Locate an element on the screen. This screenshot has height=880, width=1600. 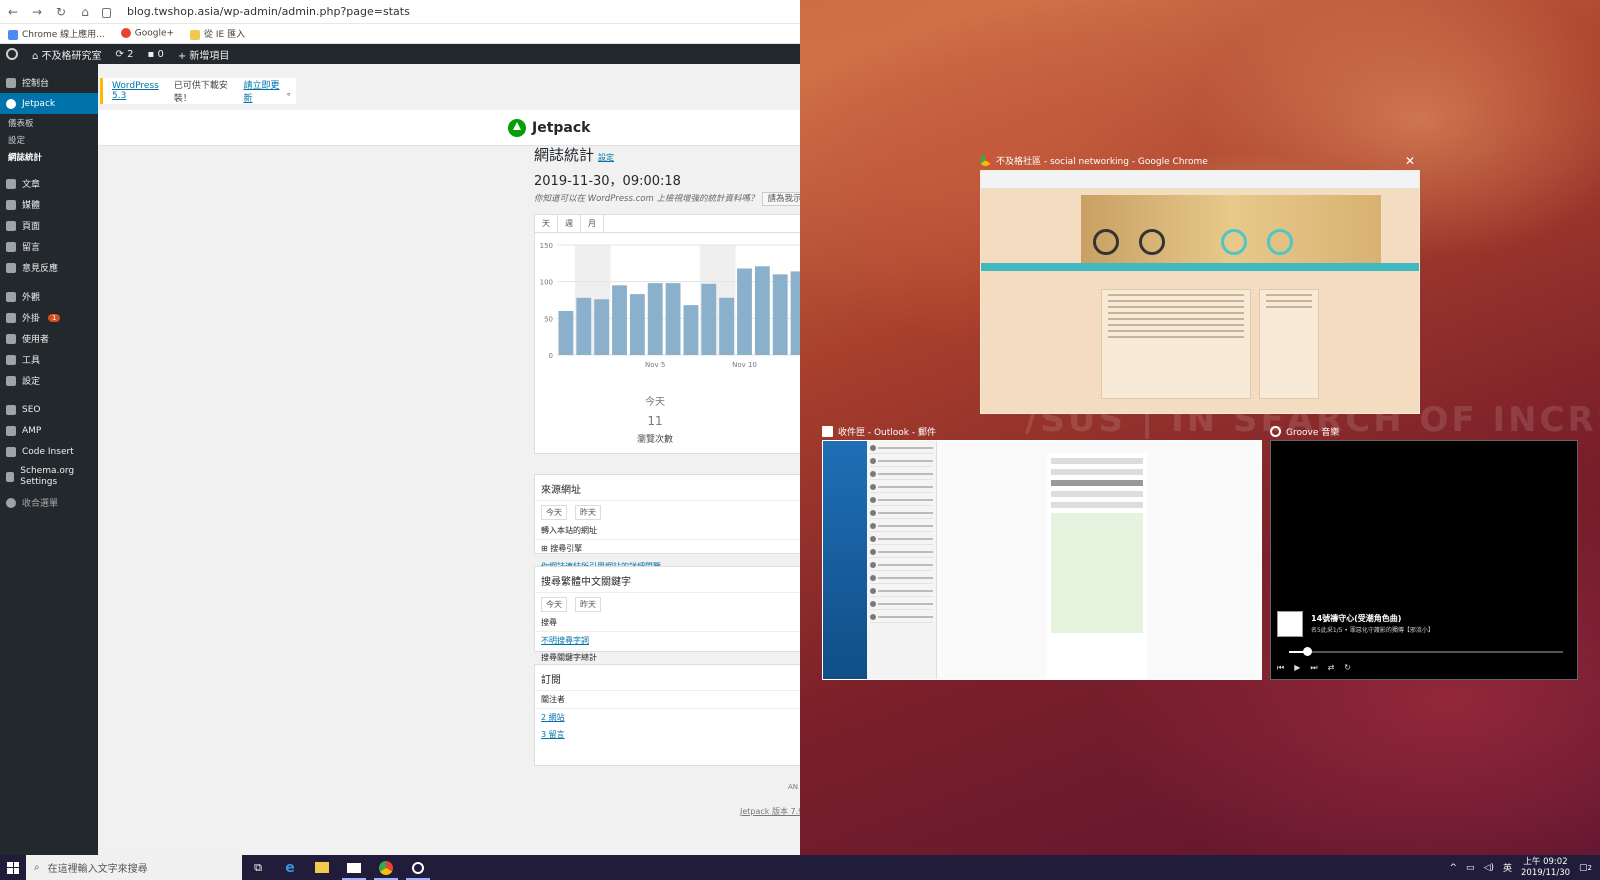
clock: 上午 09:02 2019/11/30 is located at coordinates (1545, 868).